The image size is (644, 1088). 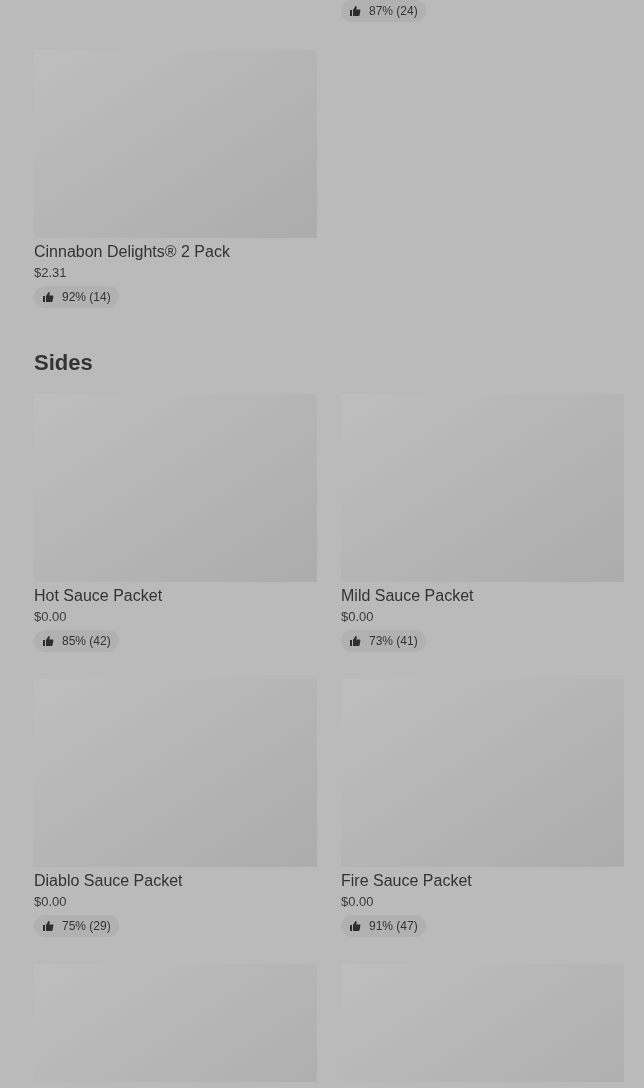 I want to click on rating-badge: 75% (29), so click(x=76, y=926).